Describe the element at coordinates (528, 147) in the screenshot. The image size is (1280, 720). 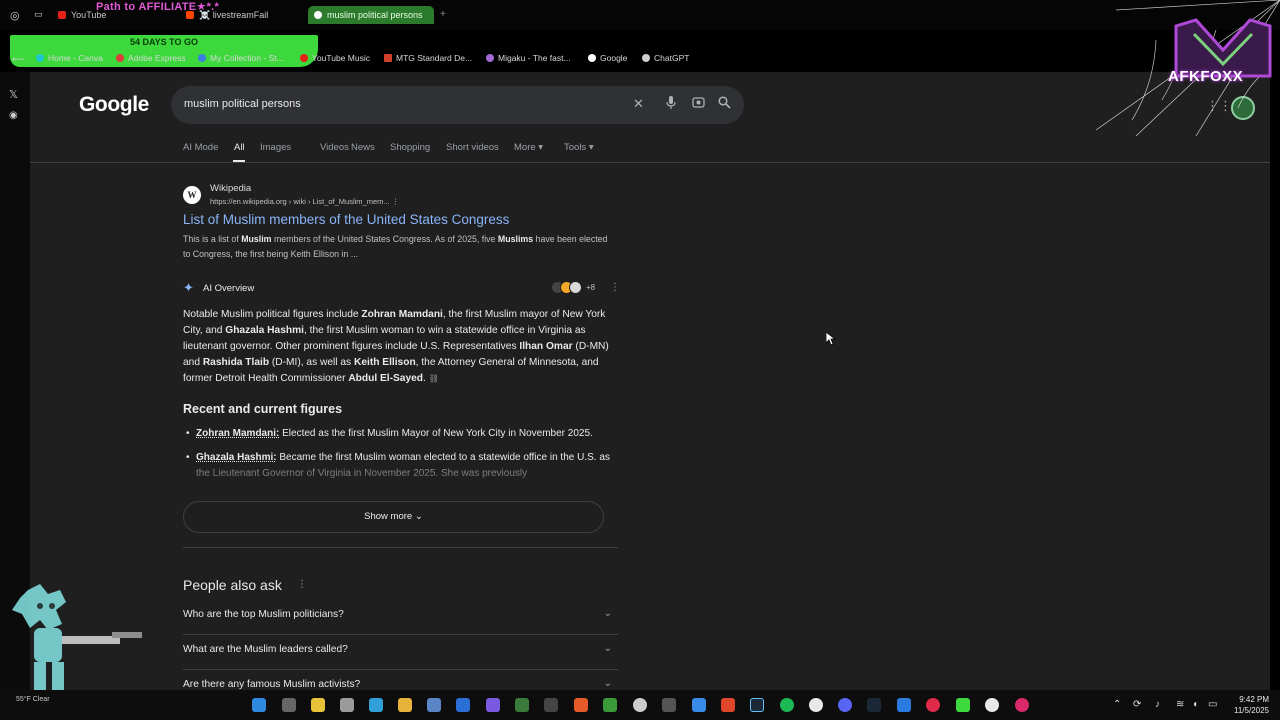
I see `tab-more: More ▾` at that location.